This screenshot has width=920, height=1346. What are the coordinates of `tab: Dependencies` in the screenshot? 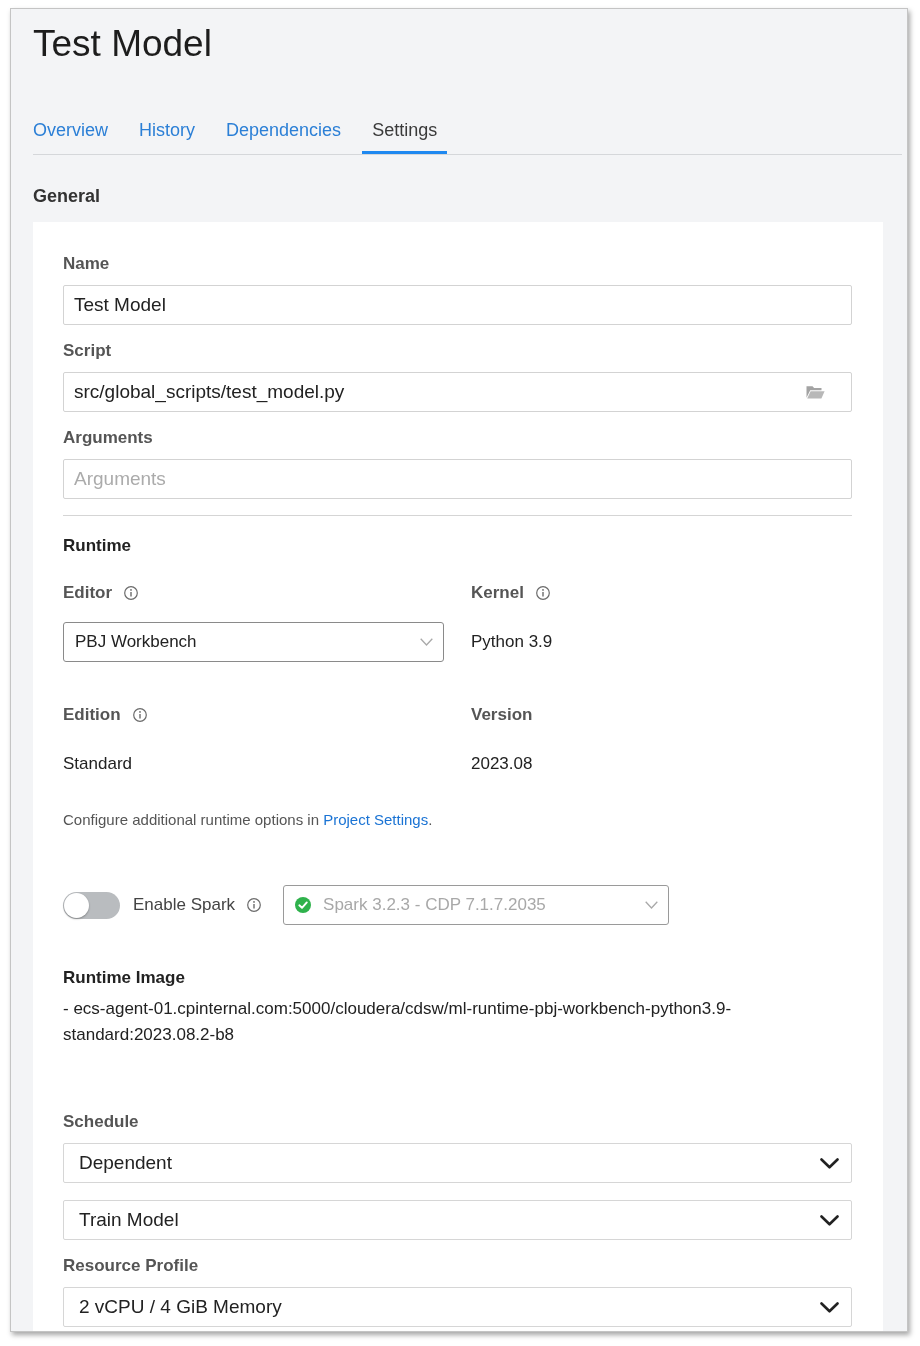 It's located at (284, 131).